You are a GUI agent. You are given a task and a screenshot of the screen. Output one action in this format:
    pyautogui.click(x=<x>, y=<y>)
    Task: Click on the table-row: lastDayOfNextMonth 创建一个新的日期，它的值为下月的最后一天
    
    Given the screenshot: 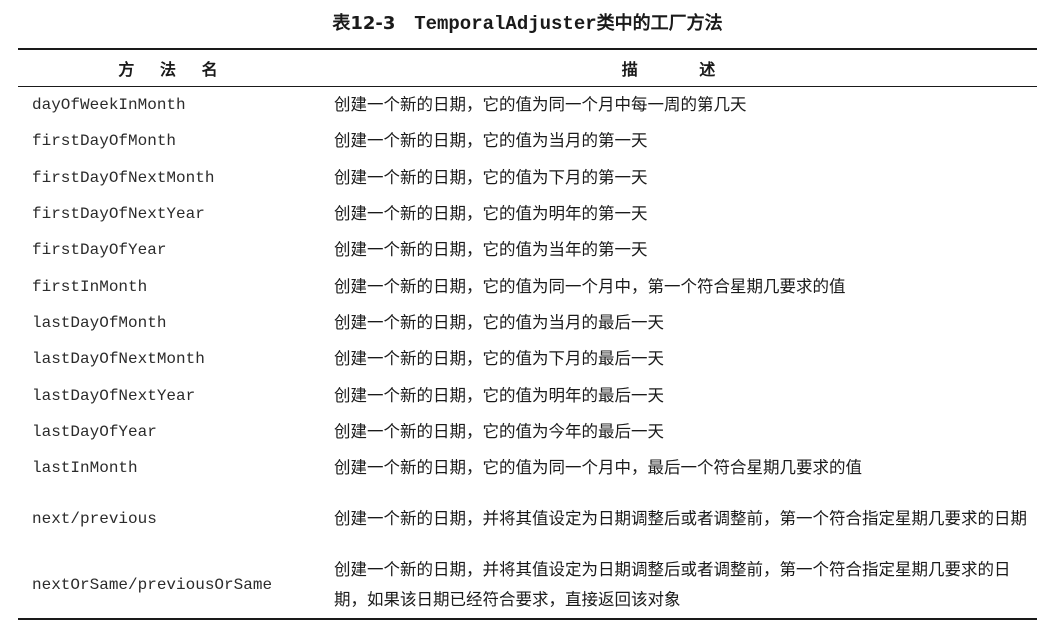 What is the action you would take?
    pyautogui.click(x=527, y=359)
    